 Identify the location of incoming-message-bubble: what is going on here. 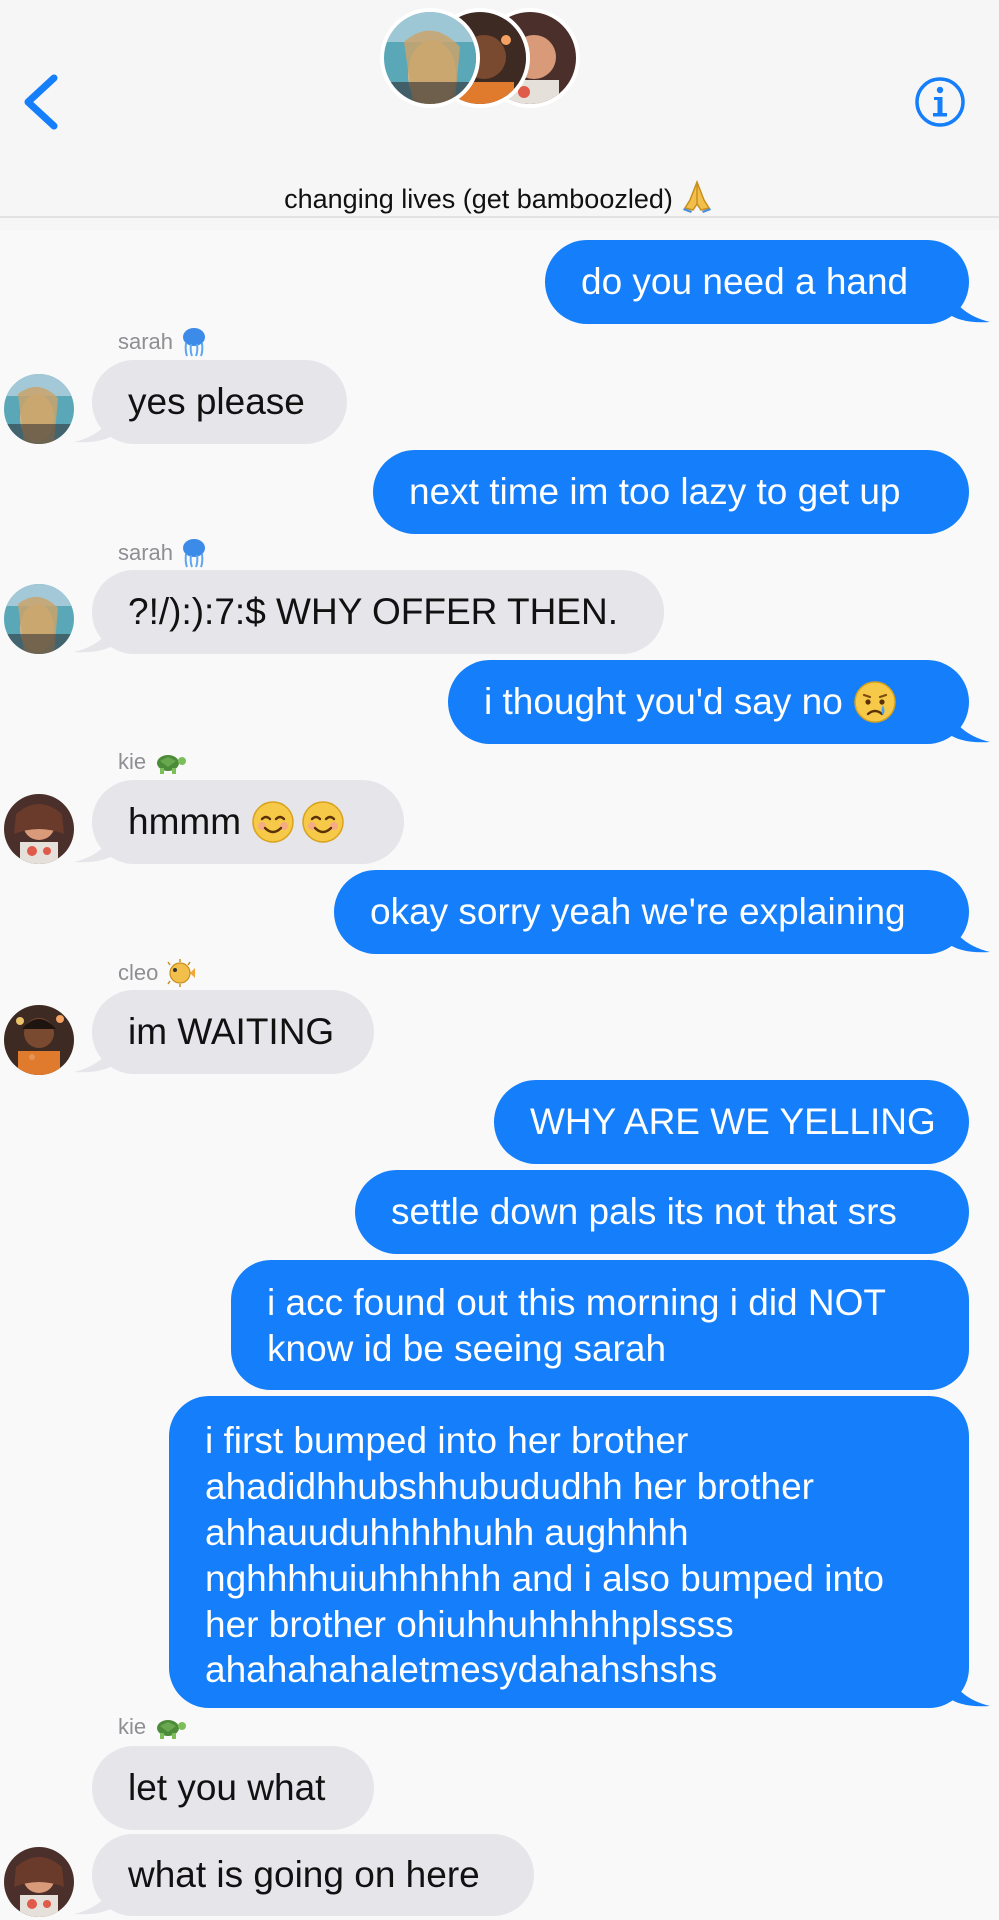
(313, 1875).